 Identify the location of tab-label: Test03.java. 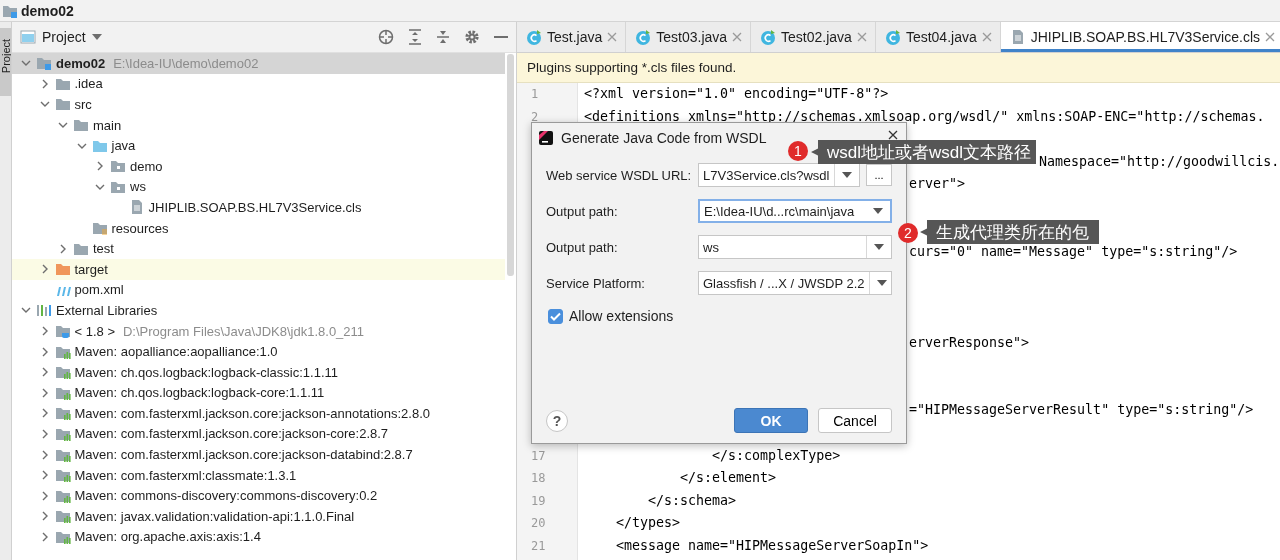
(692, 37).